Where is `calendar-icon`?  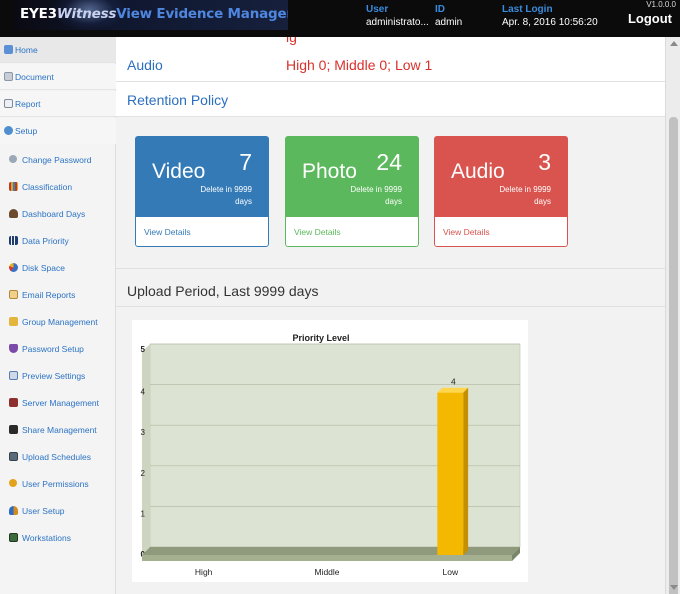
calendar-icon is located at coordinates (13, 456).